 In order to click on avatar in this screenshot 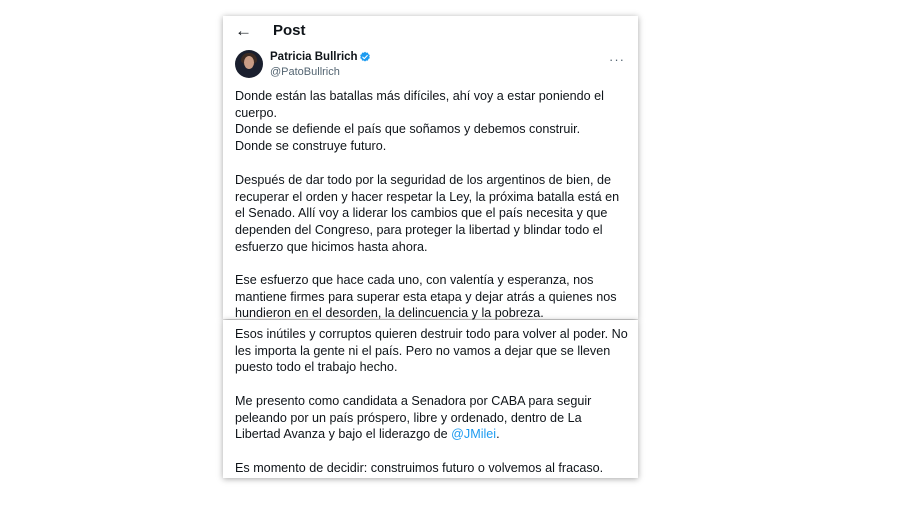, I will do `click(249, 64)`.